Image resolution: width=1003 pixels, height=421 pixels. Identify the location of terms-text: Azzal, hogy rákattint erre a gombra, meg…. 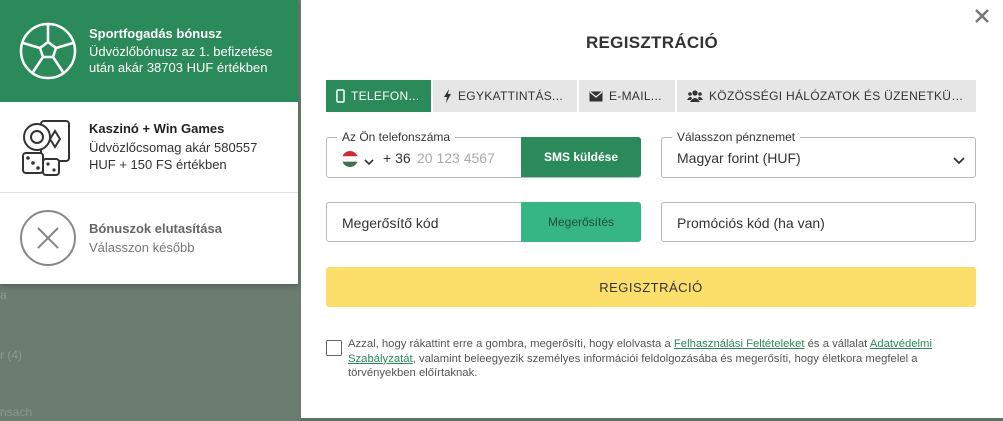
(667, 359).